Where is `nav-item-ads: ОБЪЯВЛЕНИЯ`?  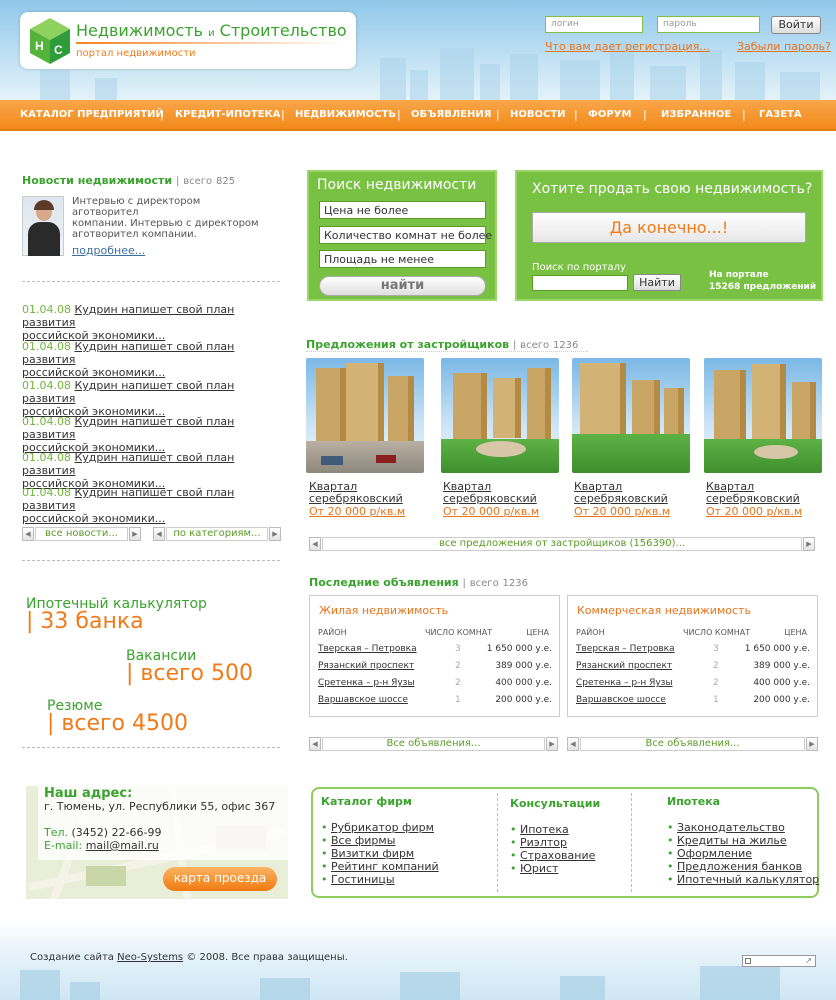
nav-item-ads: ОБЪЯВЛЕНИЯ is located at coordinates (451, 114).